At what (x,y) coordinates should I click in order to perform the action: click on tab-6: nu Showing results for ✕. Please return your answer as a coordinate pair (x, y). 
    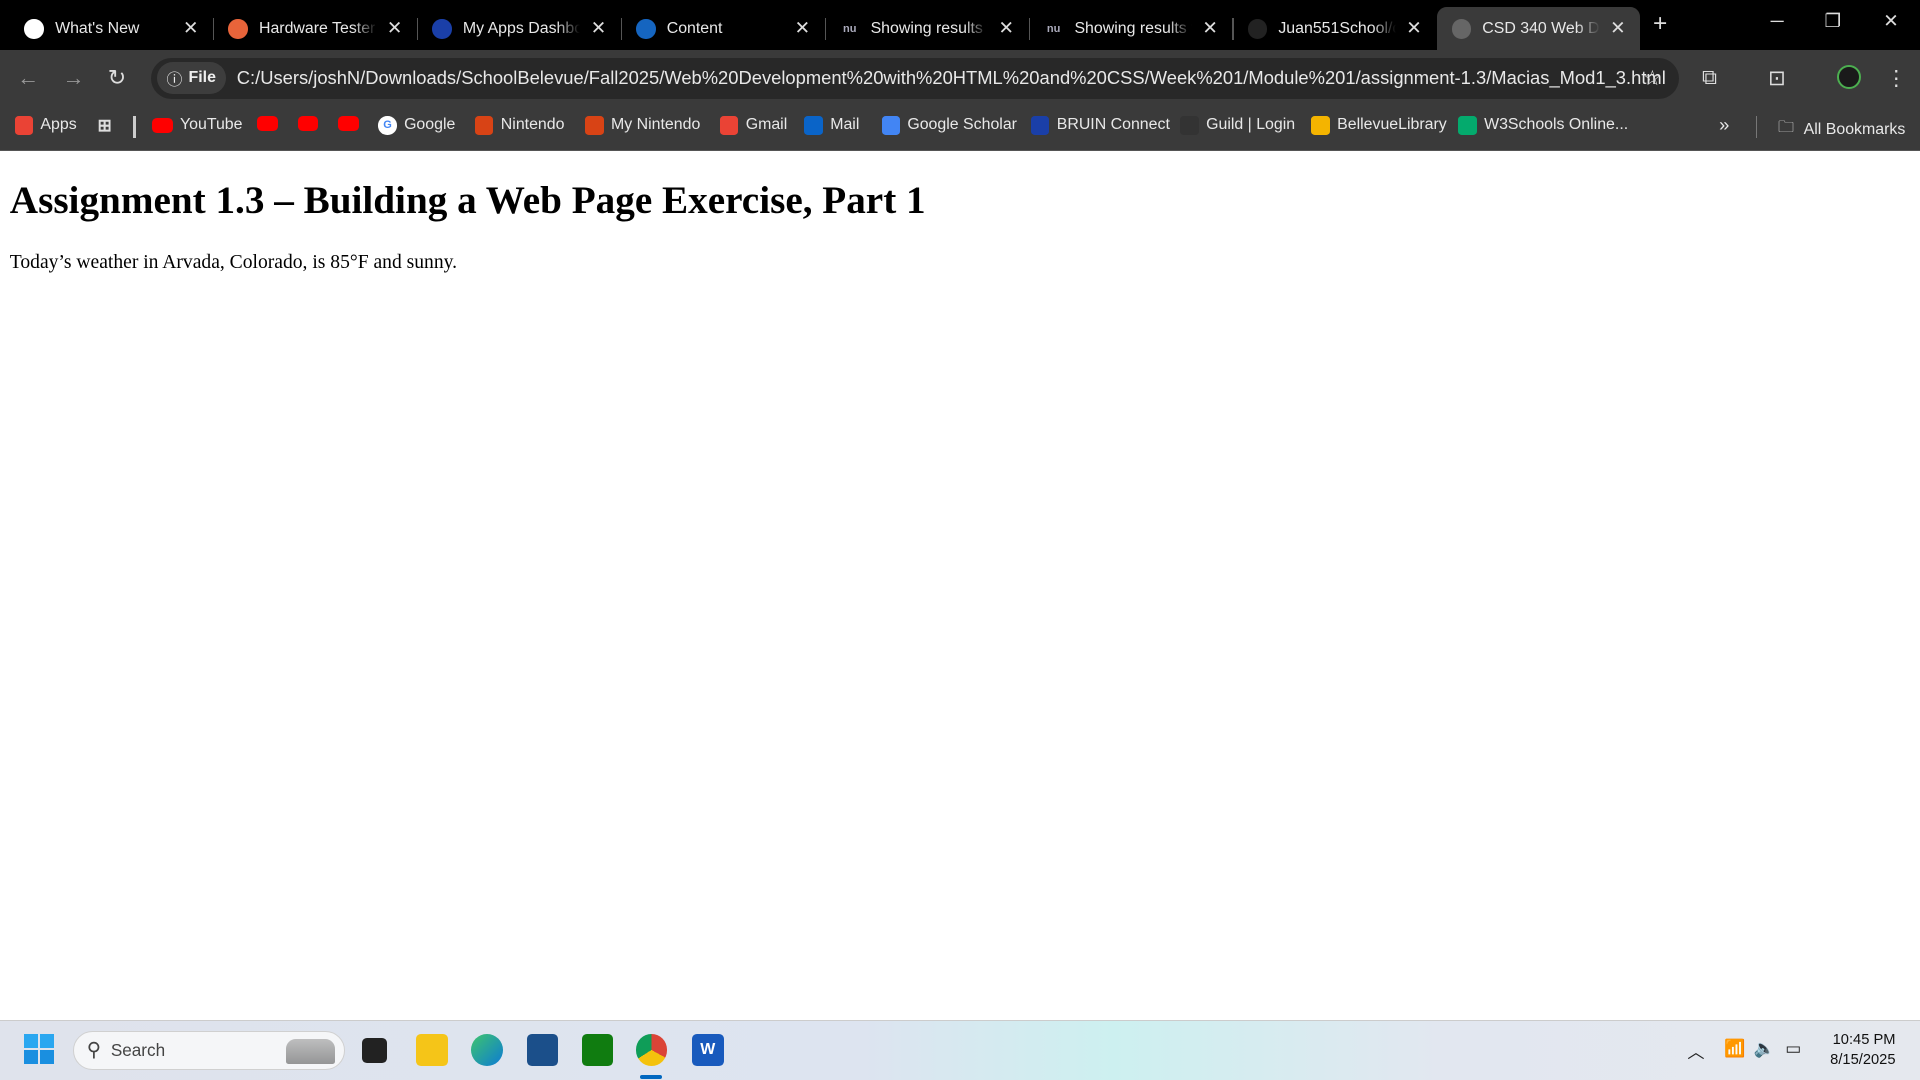
    Looking at the image, I should click on (1131, 28).